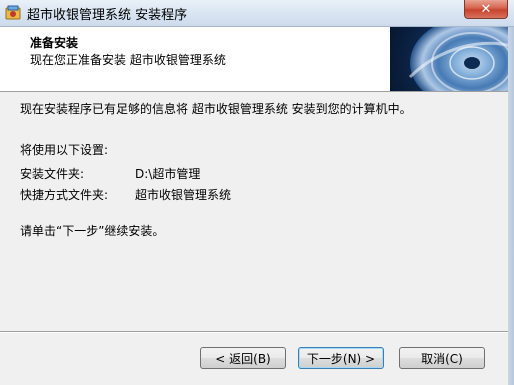  I want to click on installer-app-icon, so click(13, 13).